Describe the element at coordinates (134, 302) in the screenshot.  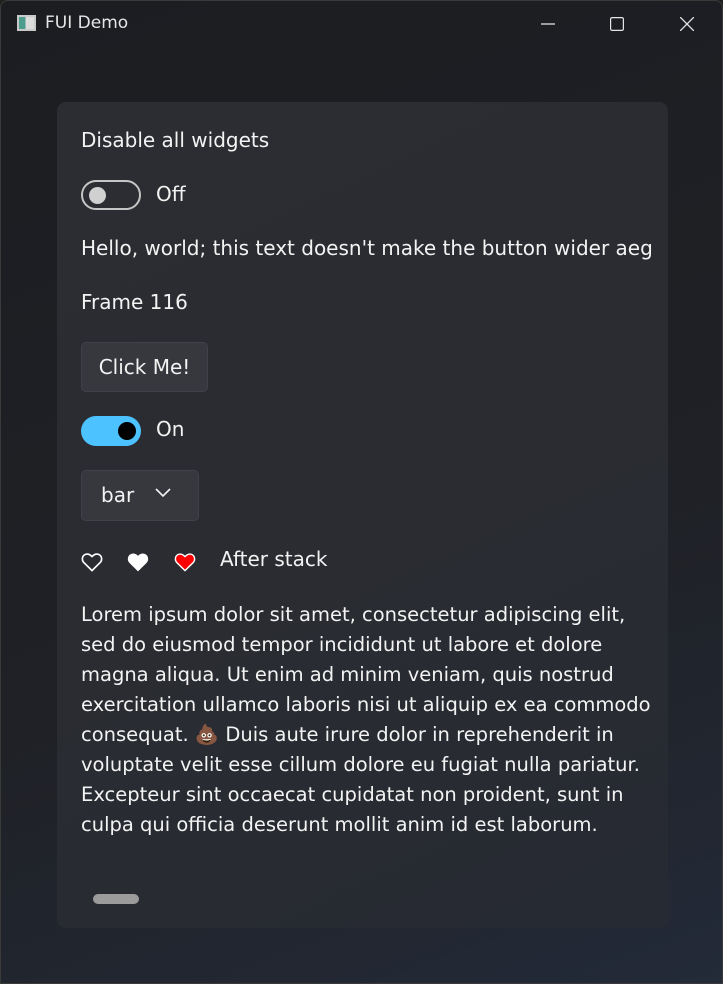
I see `frame-counter: Frame 116` at that location.